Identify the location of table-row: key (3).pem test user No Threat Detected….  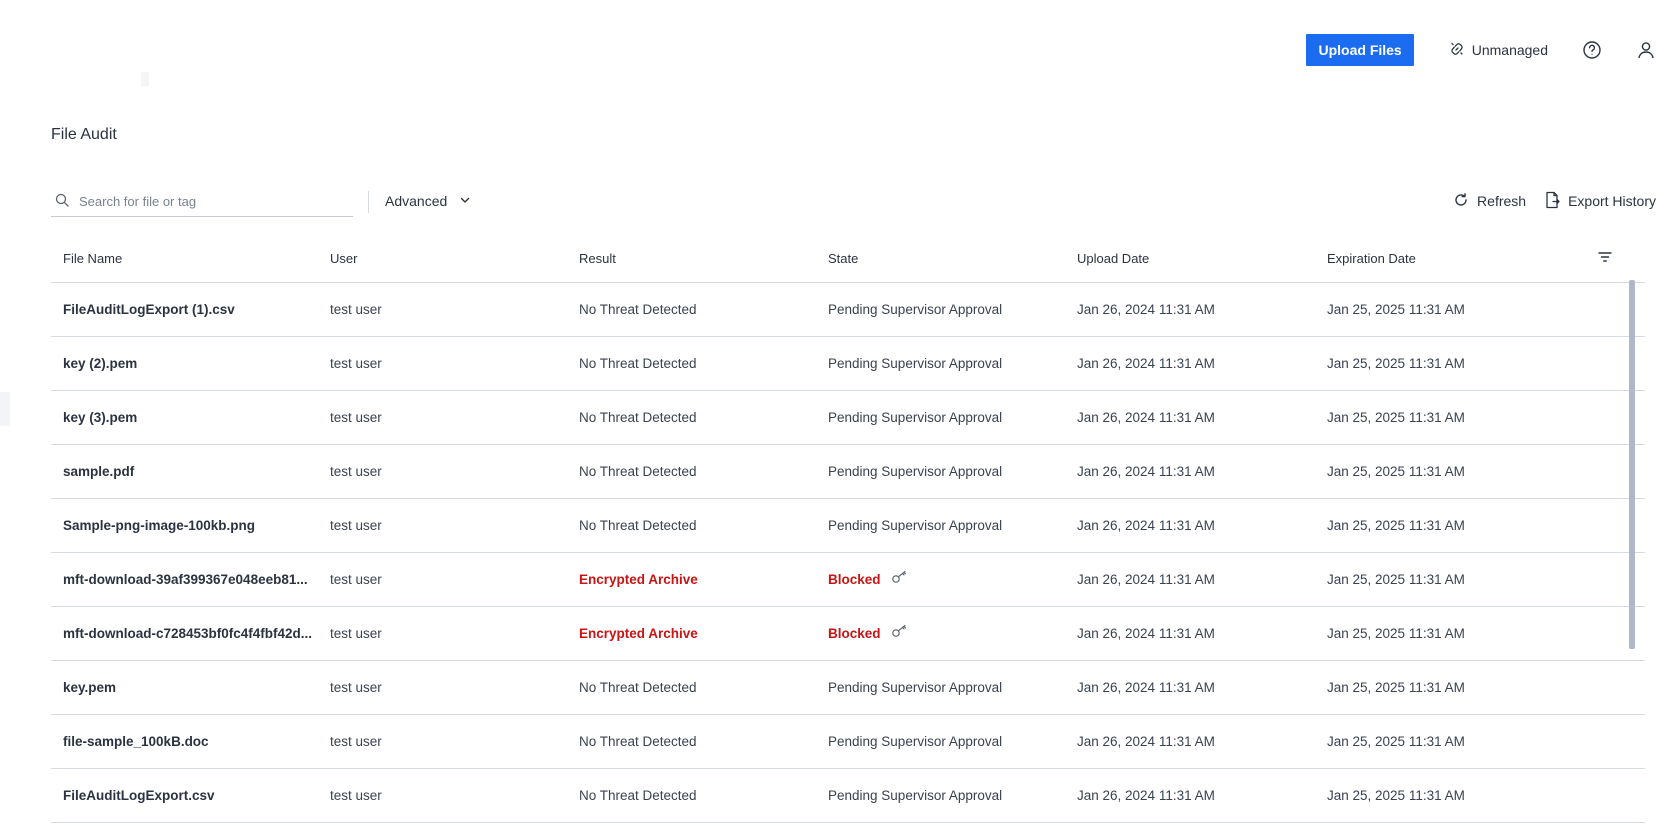
(848, 418).